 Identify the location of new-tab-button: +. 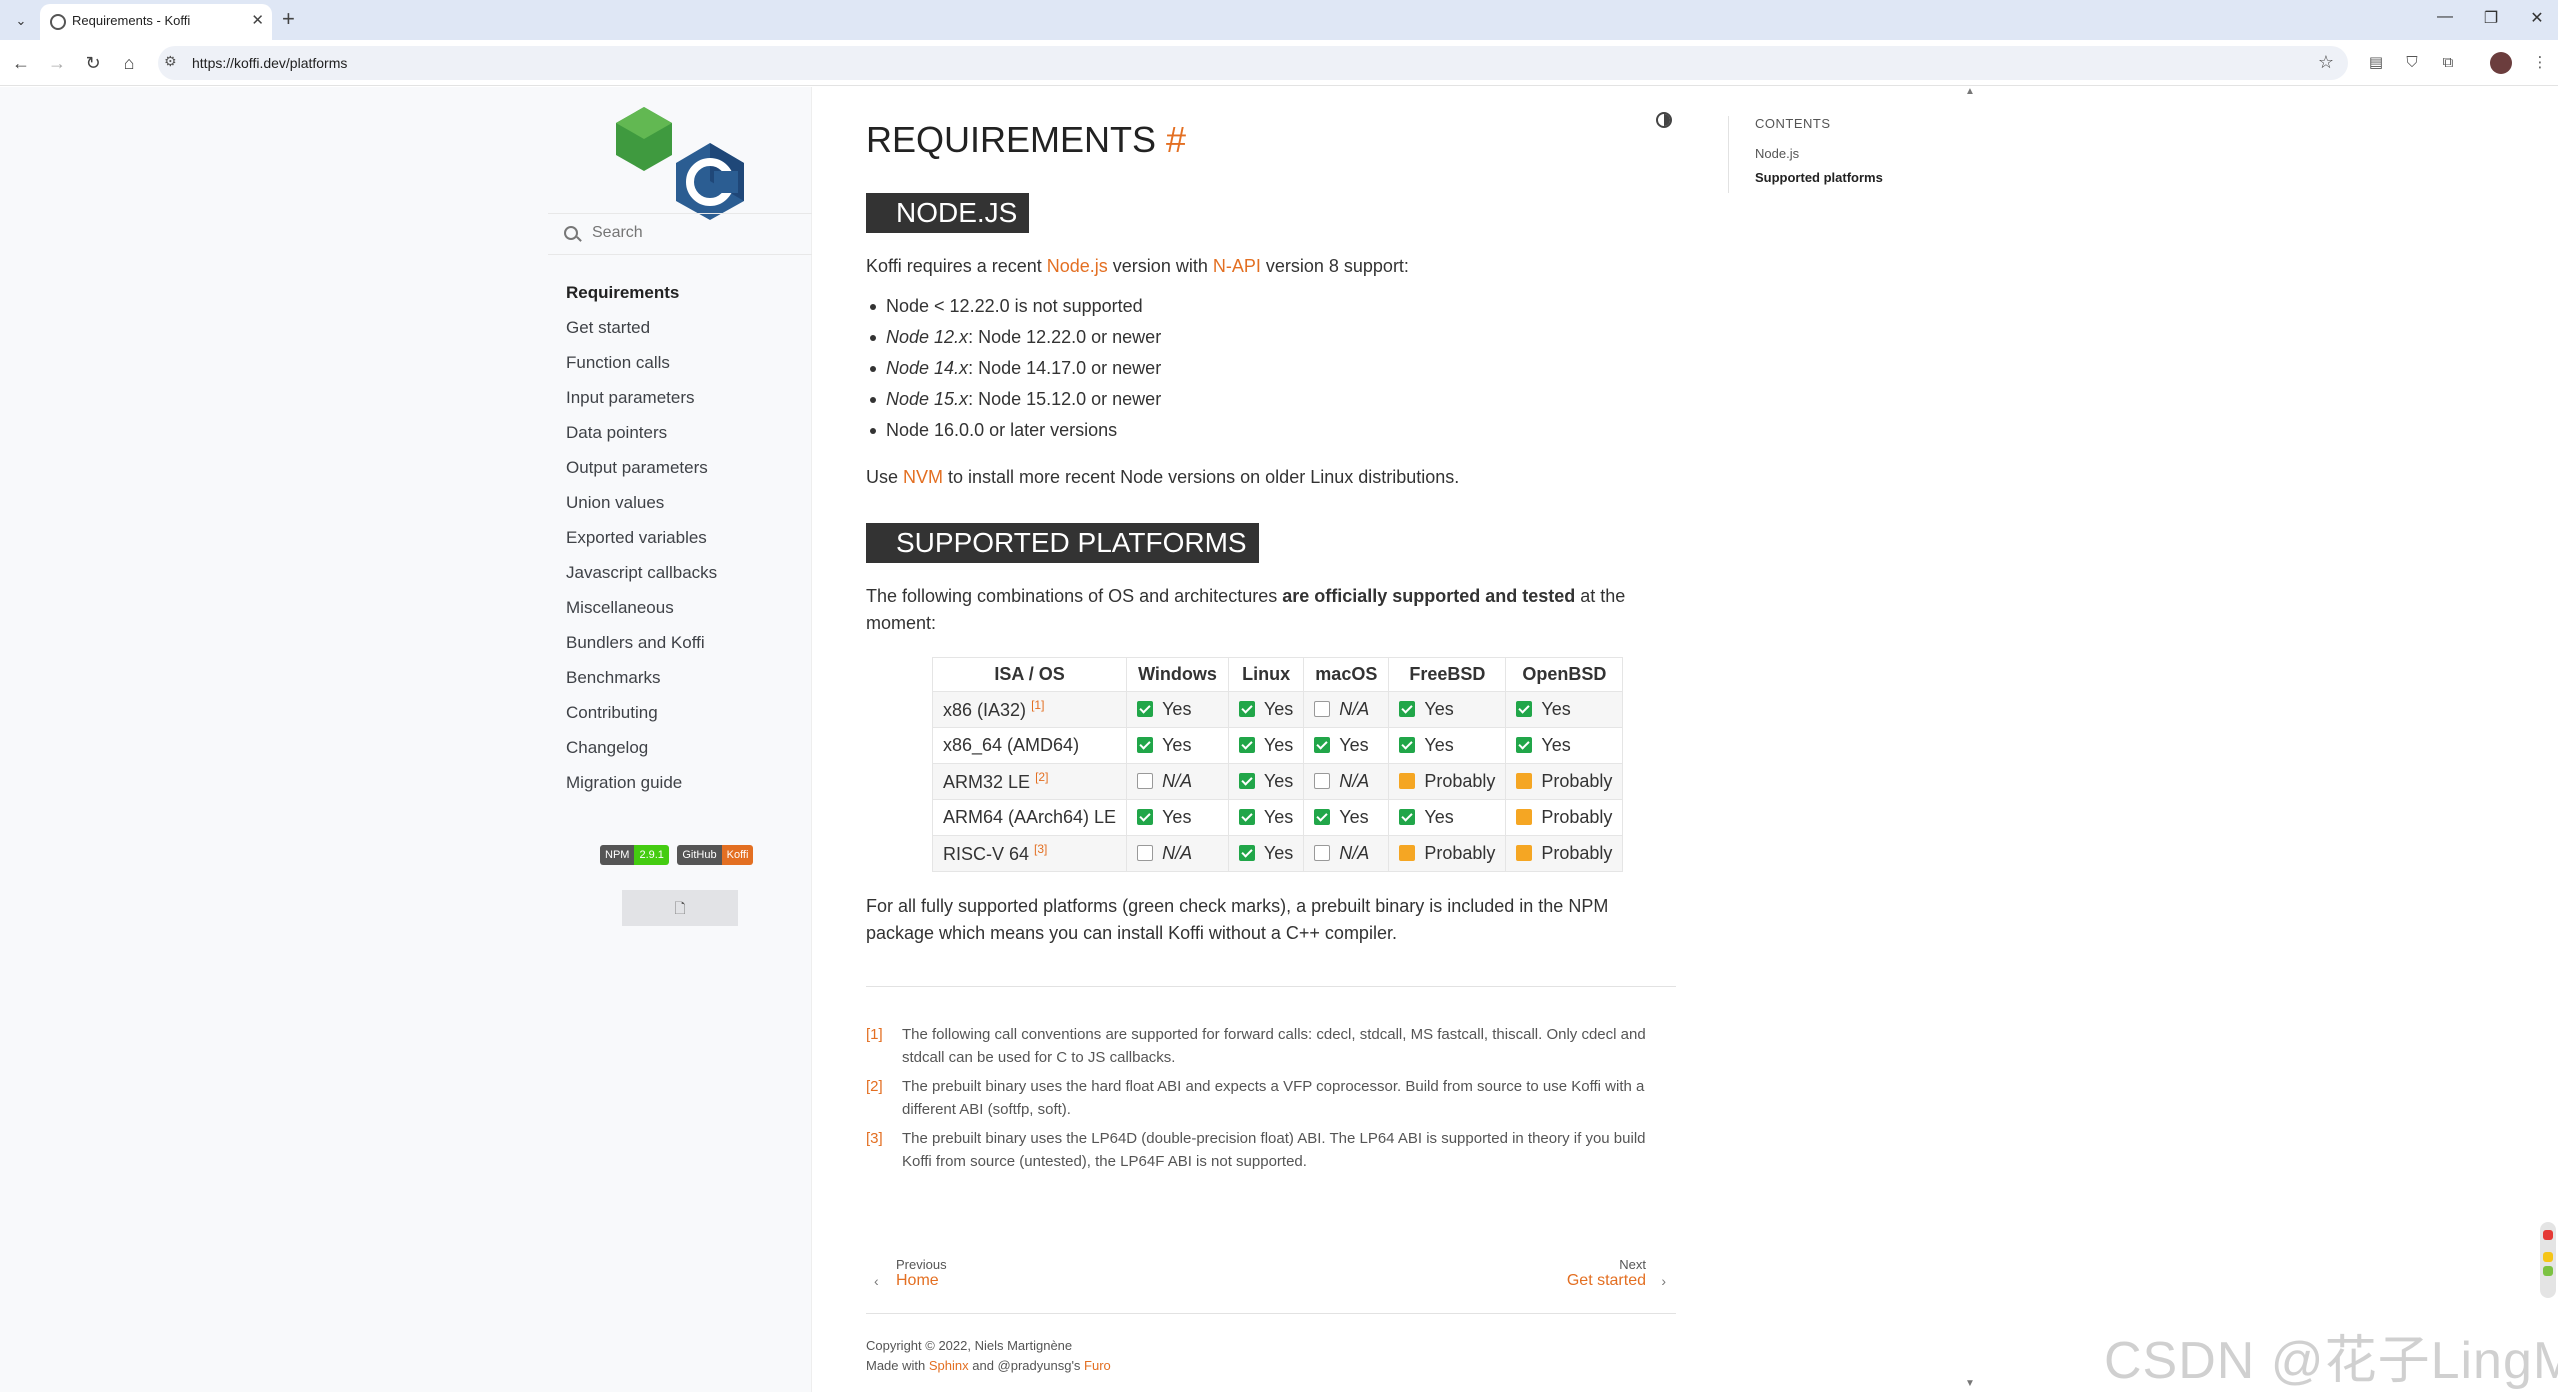
(288, 19).